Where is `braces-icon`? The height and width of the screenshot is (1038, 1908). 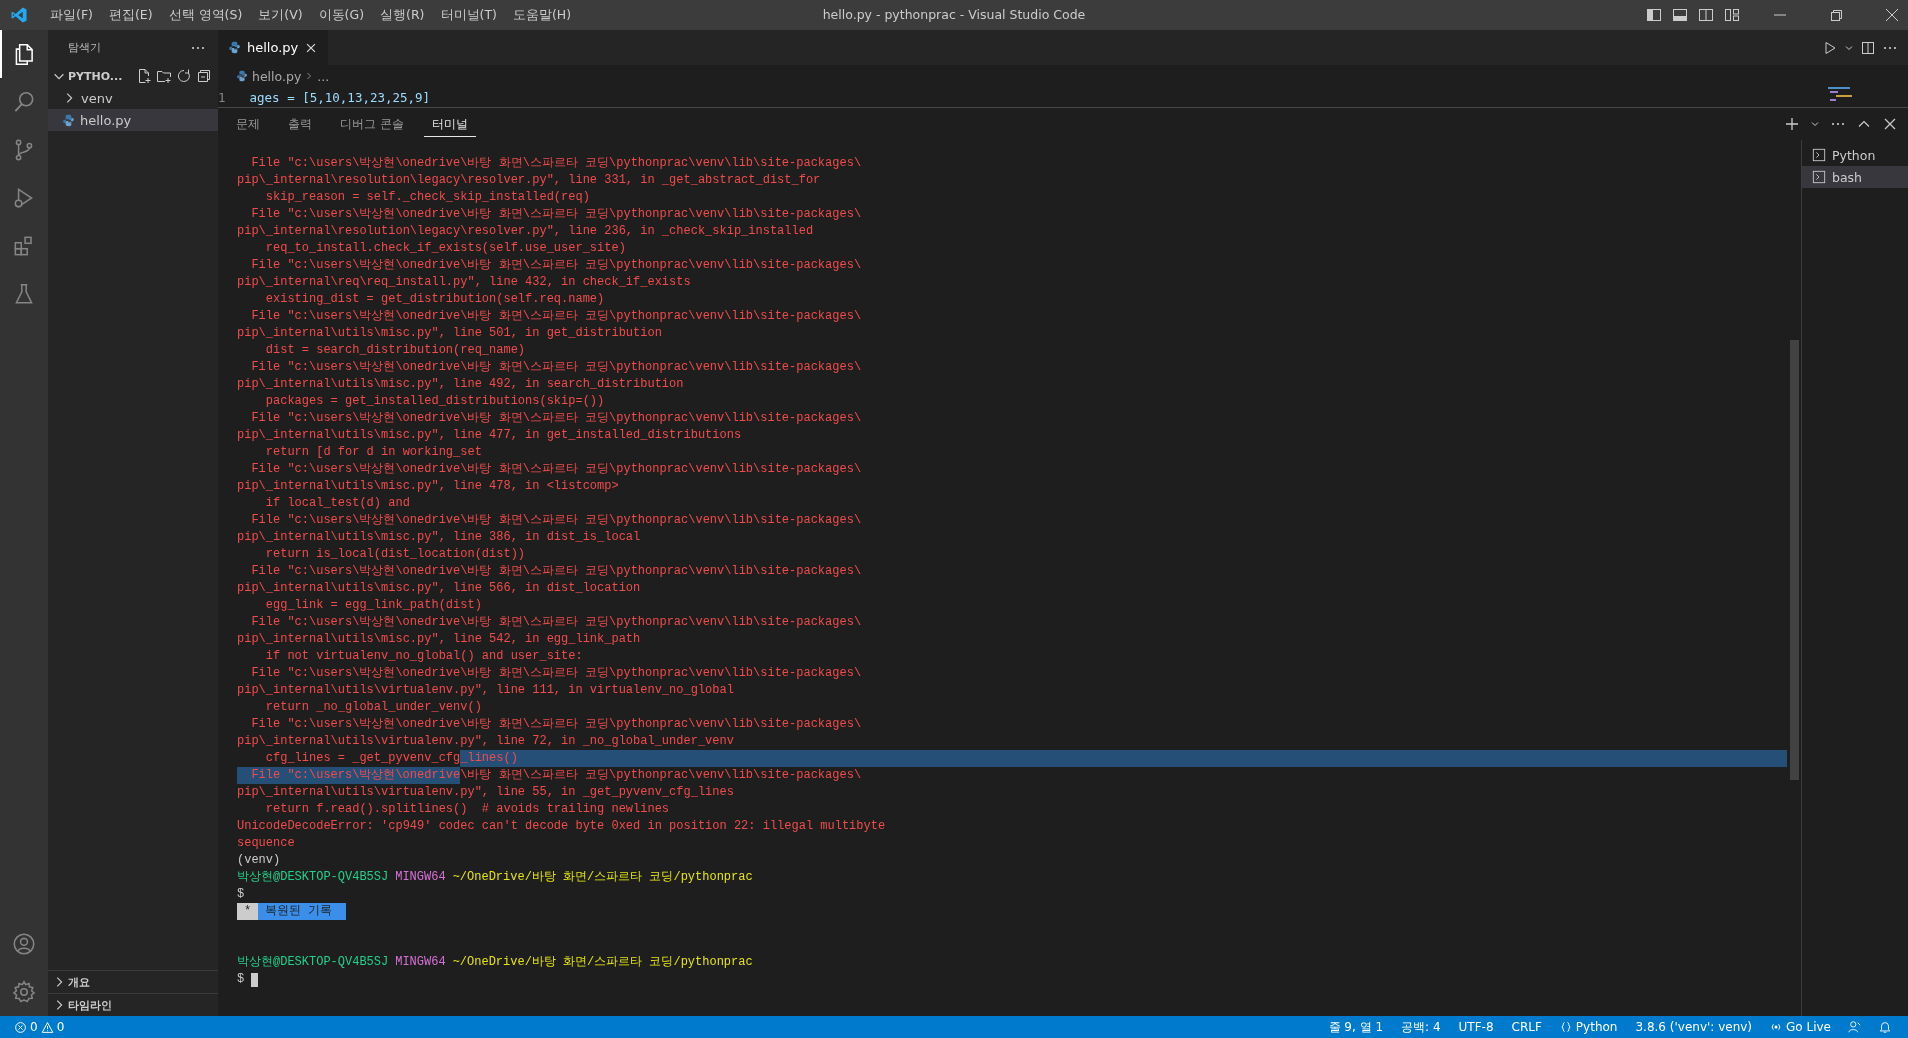 braces-icon is located at coordinates (1565, 1027).